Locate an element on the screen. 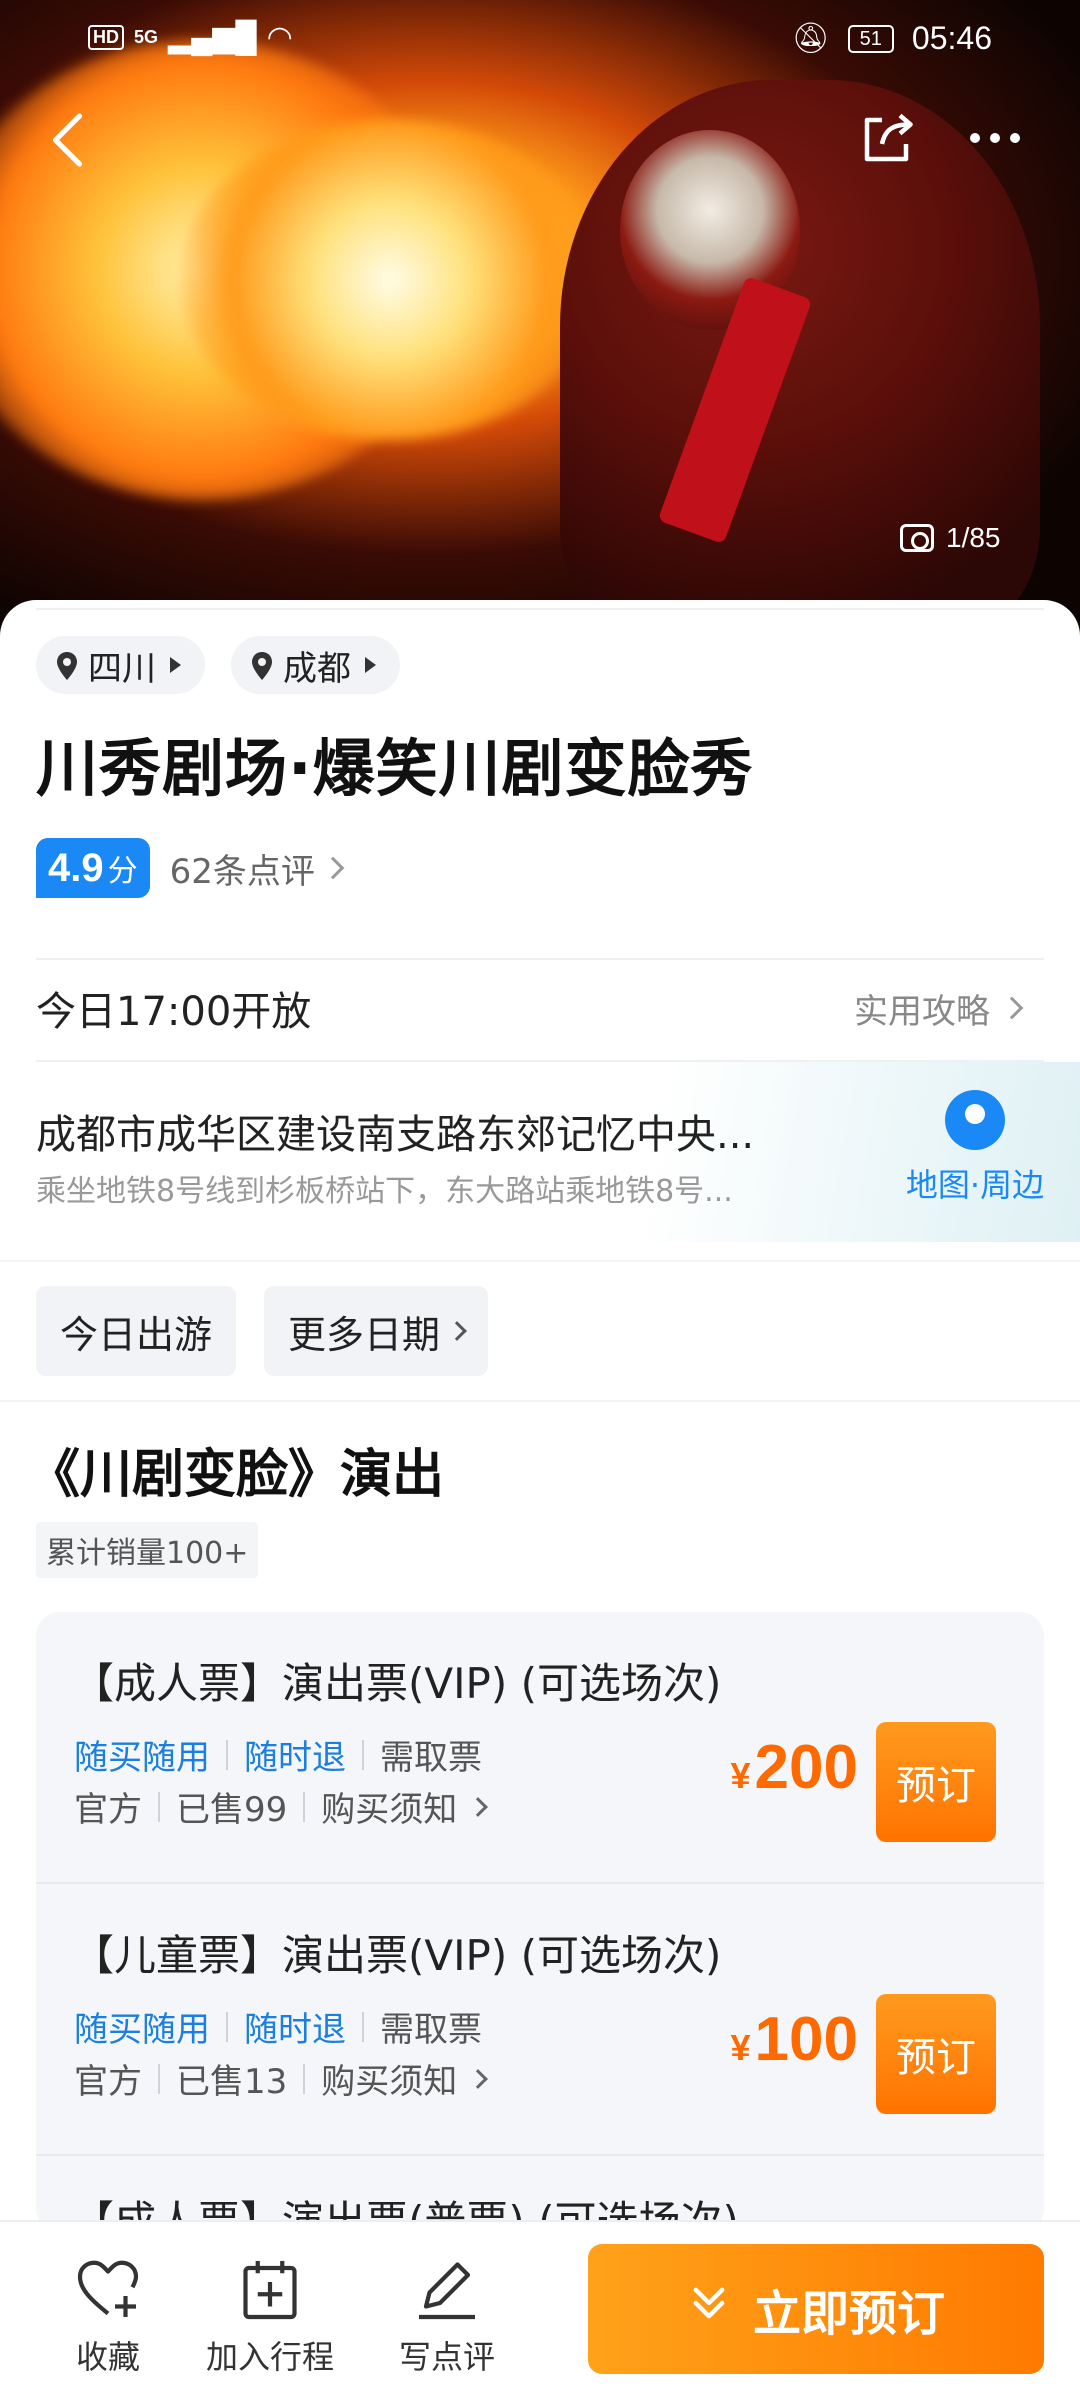  city-label: 成都 is located at coordinates (317, 668).